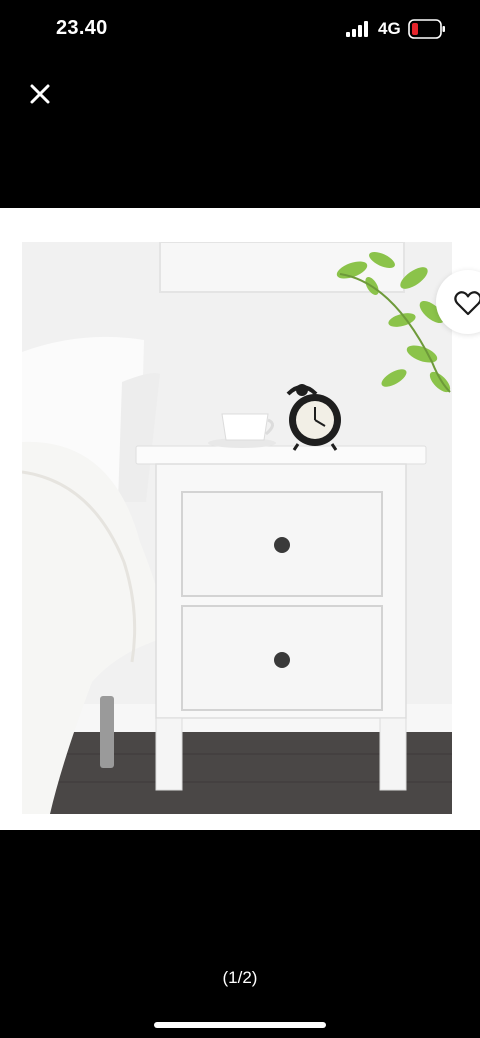 This screenshot has height=1038, width=480. What do you see at coordinates (240, 1025) in the screenshot?
I see `home-indicator` at bounding box center [240, 1025].